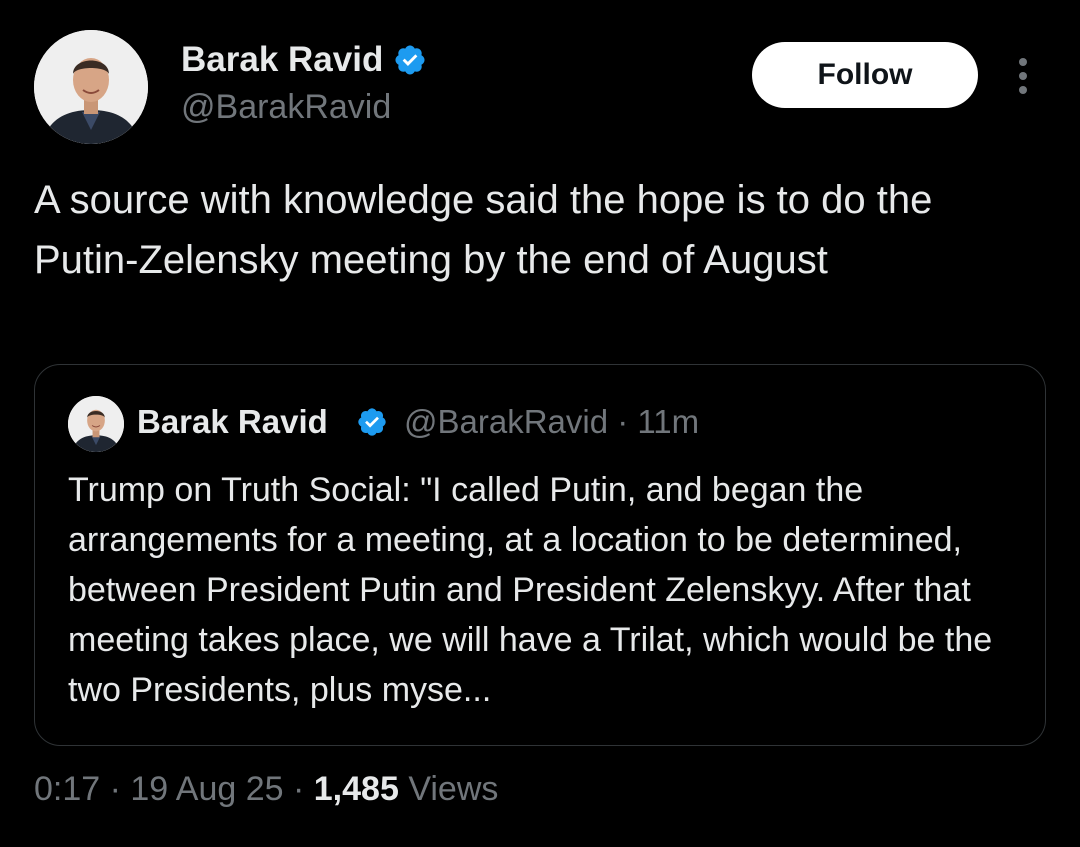  I want to click on views-count: 1,485, so click(356, 789).